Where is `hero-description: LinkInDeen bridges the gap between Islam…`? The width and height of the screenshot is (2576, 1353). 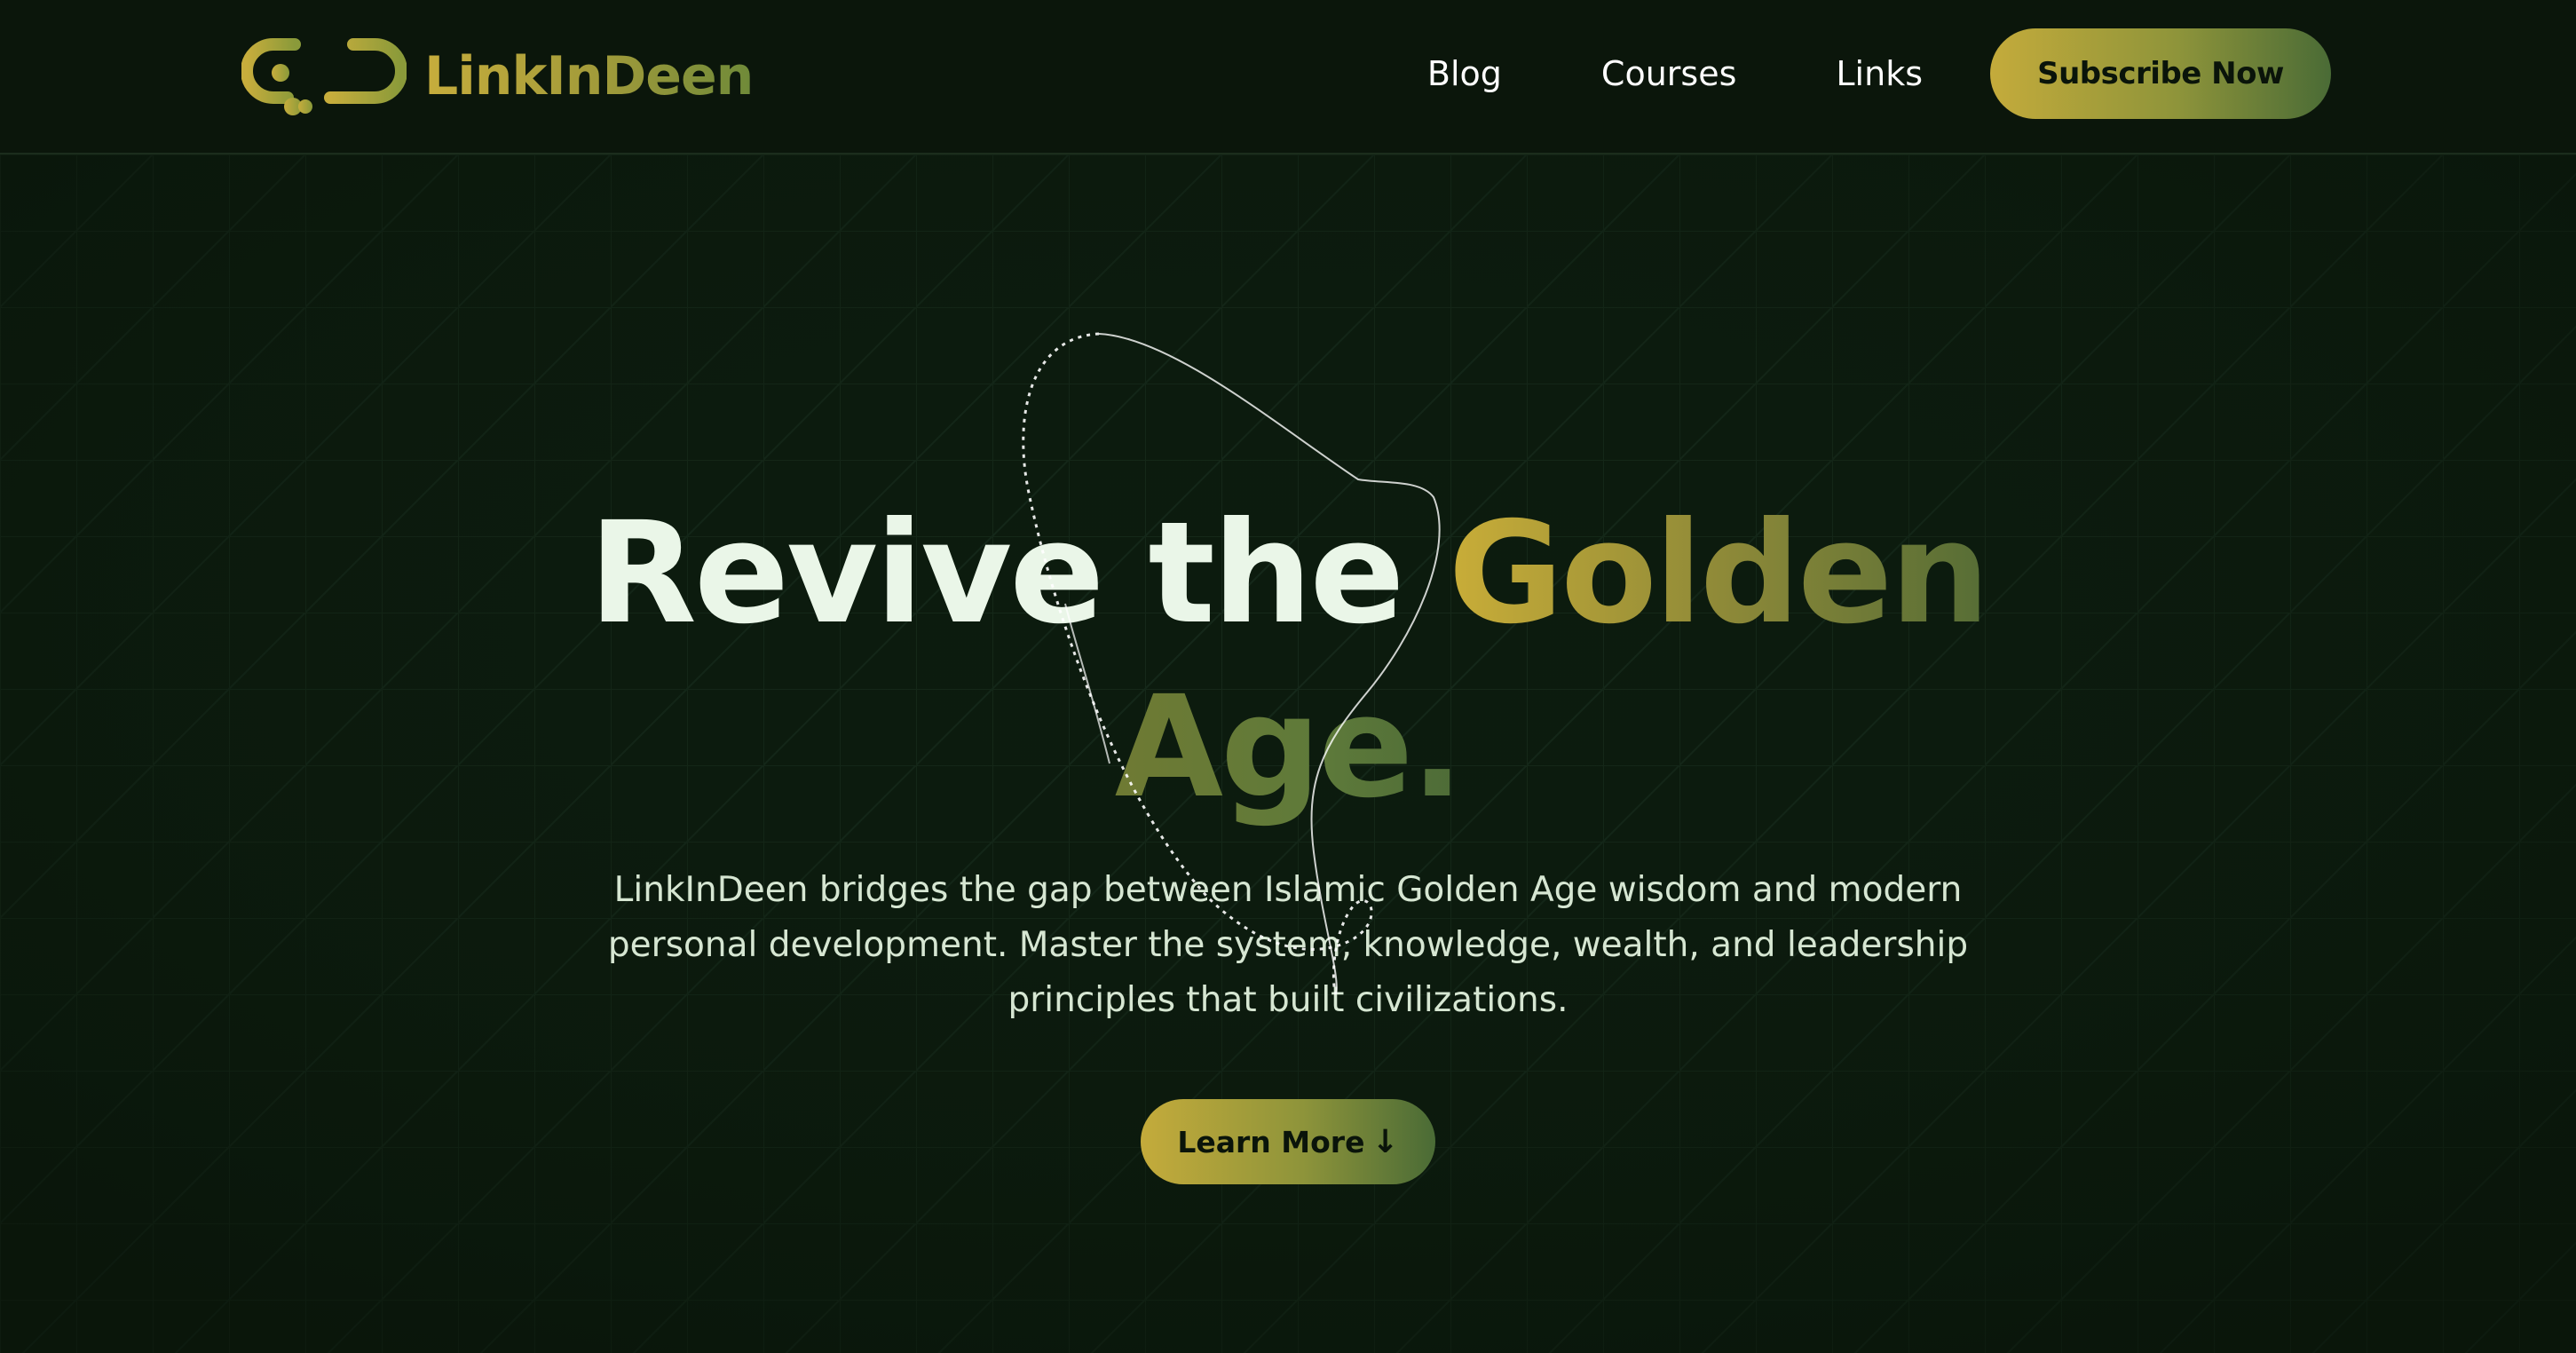 hero-description: LinkInDeen bridges the gap between Islam… is located at coordinates (1288, 945).